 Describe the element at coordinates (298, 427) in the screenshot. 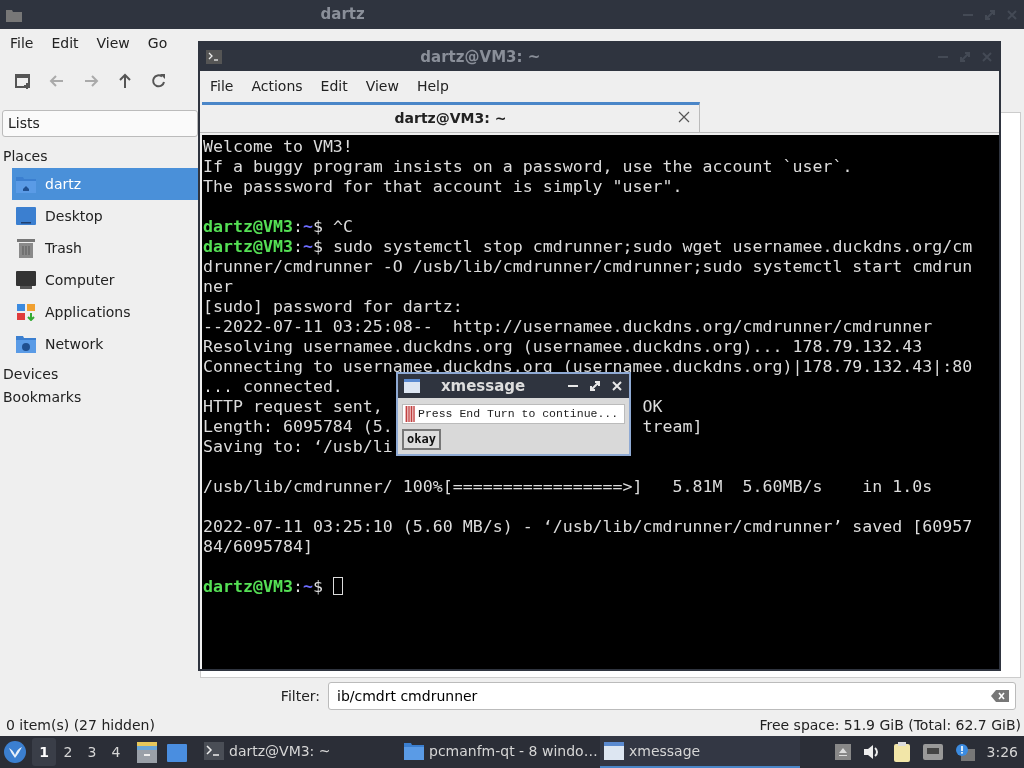

I see `terminal-line: Length: 6095784 (5.` at that location.